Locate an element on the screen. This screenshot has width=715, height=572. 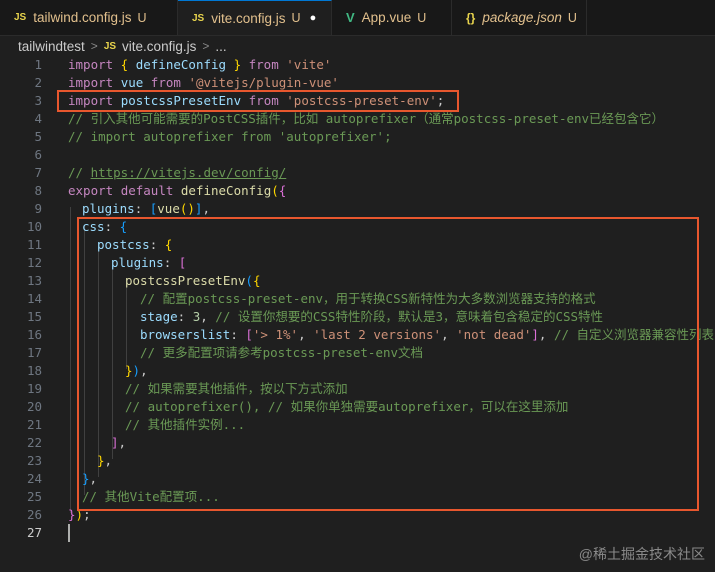
line-number: 20 is located at coordinates (34, 406).